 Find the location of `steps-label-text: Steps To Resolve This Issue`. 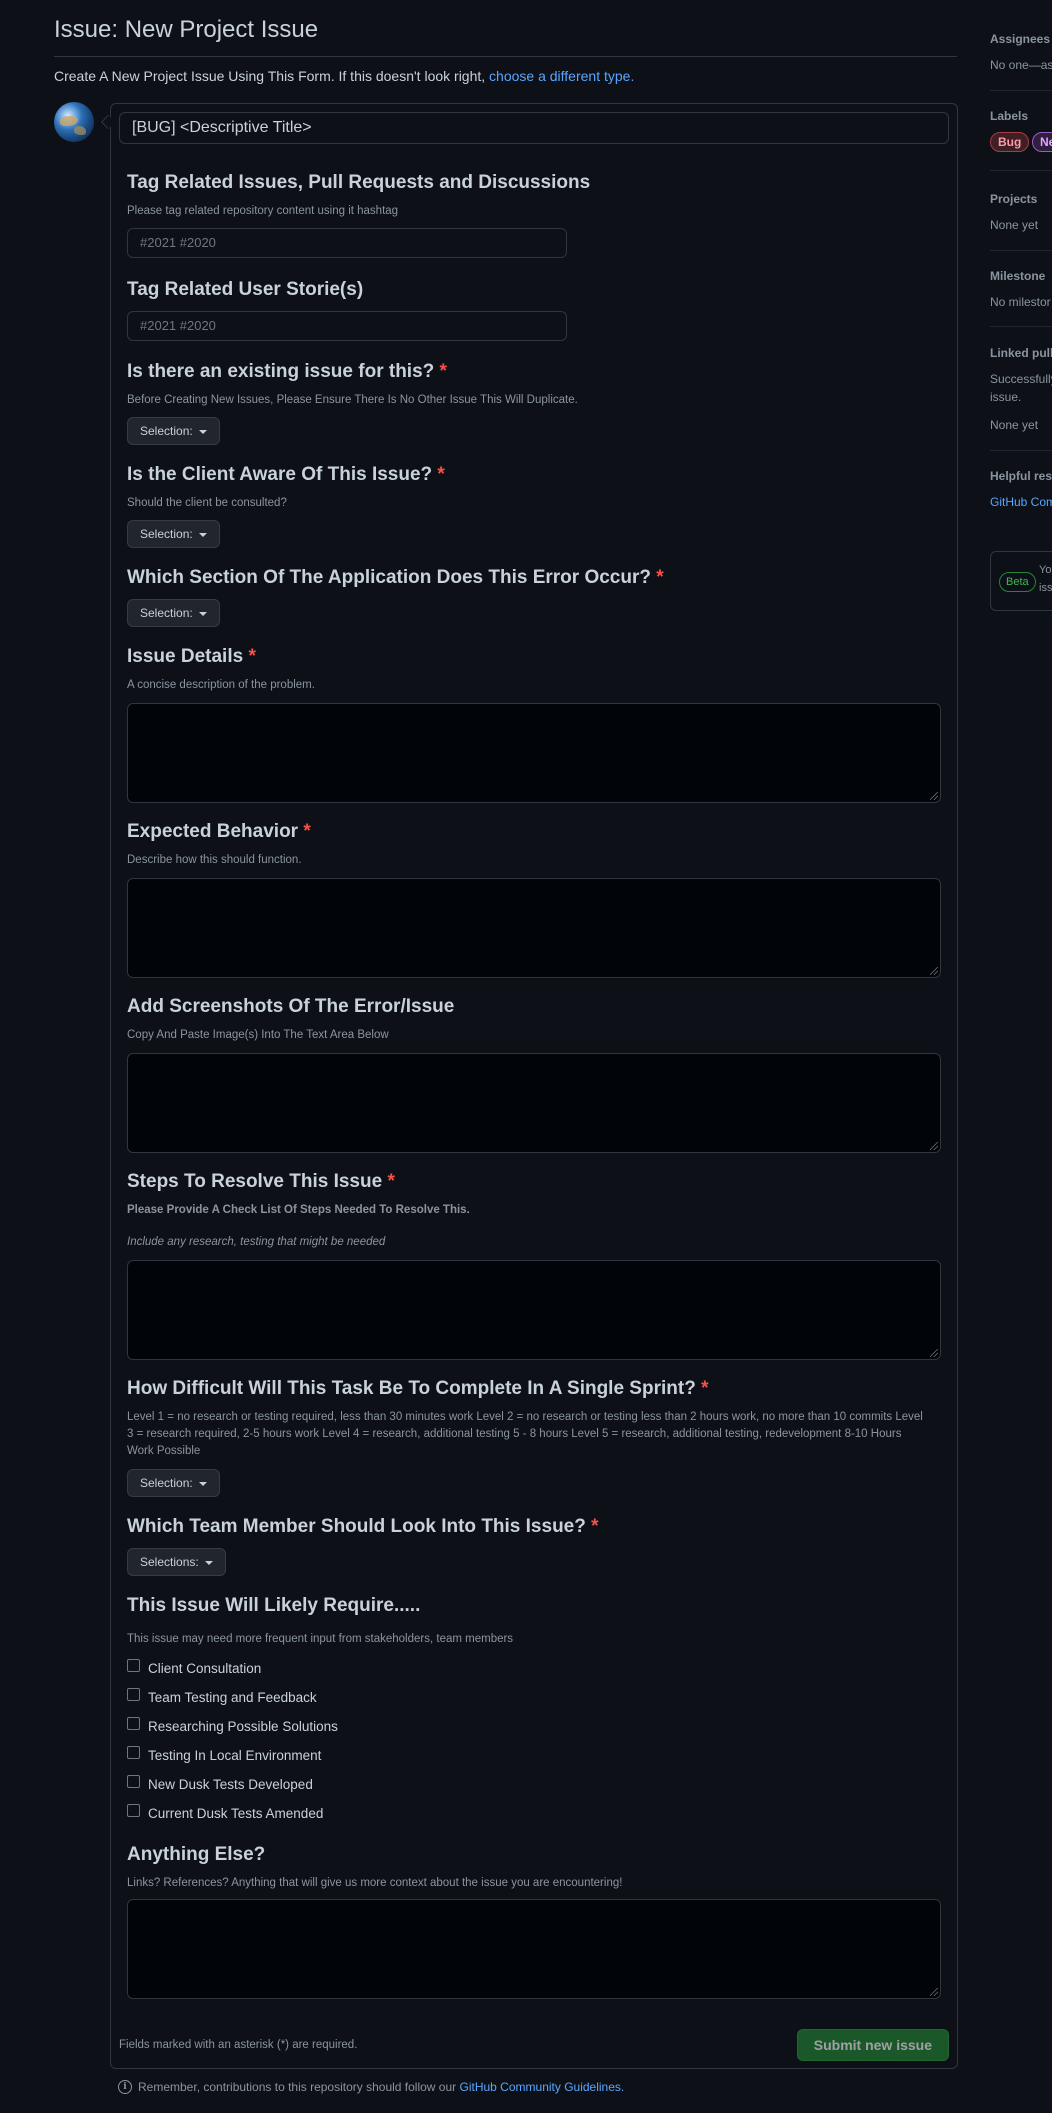

steps-label-text: Steps To Resolve This Issue is located at coordinates (255, 1181).